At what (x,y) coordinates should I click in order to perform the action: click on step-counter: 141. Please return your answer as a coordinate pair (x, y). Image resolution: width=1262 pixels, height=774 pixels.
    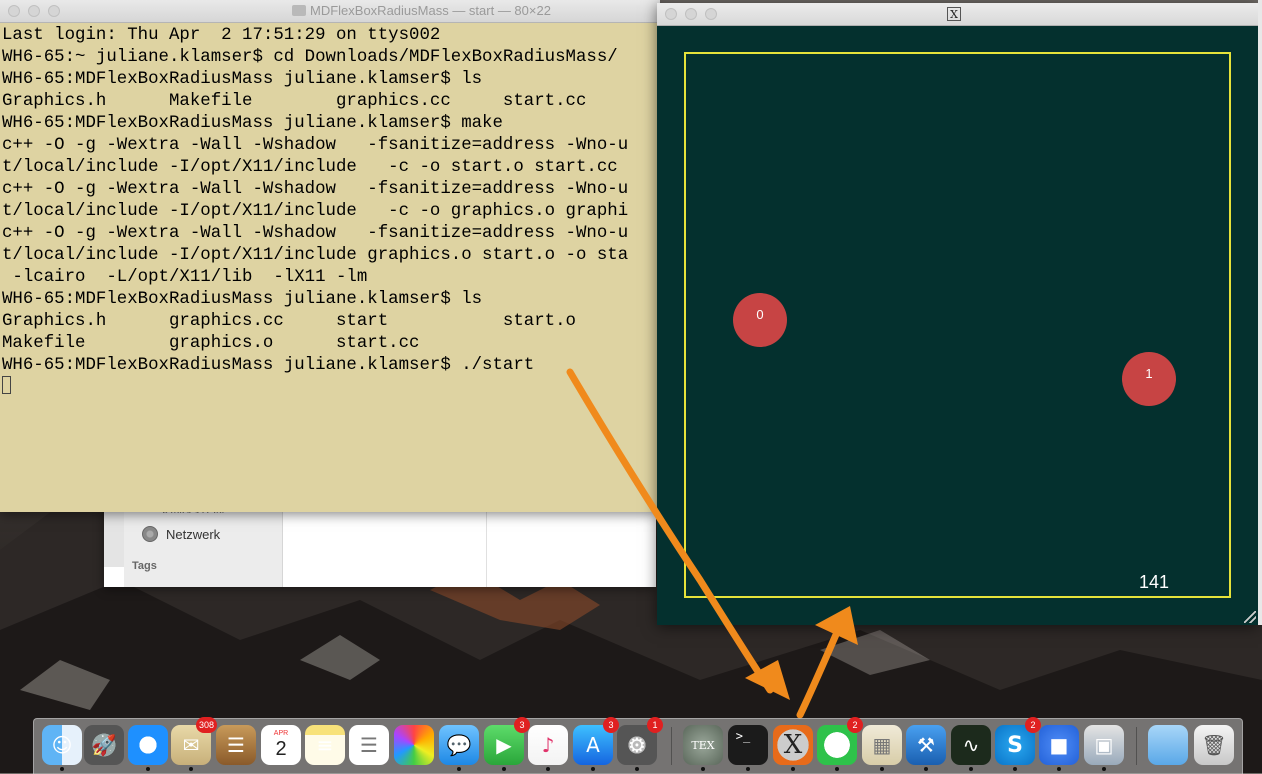
    Looking at the image, I should click on (1154, 582).